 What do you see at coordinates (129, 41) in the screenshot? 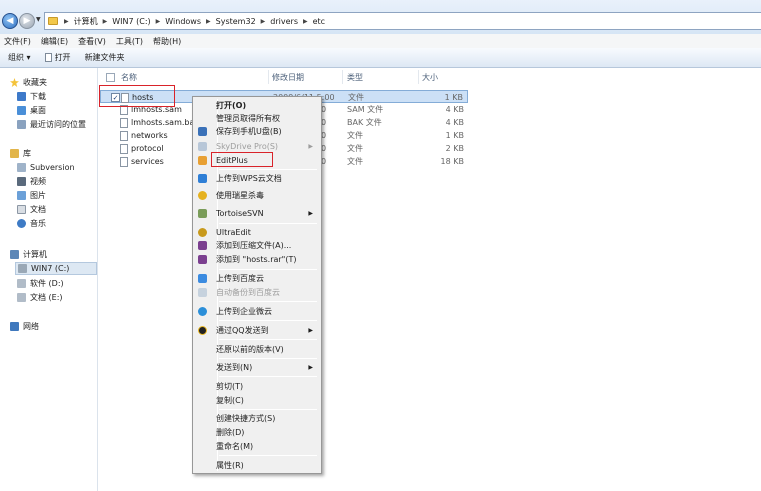
I see `menu-tools: 工具(T)` at bounding box center [129, 41].